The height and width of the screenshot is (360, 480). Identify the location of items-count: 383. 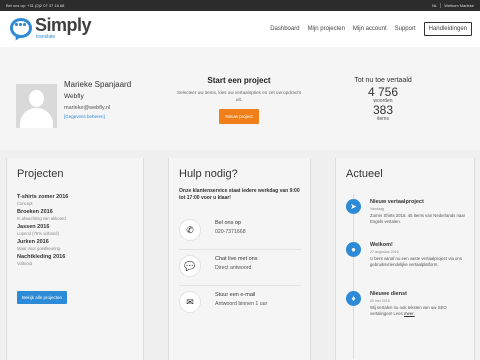
(383, 110).